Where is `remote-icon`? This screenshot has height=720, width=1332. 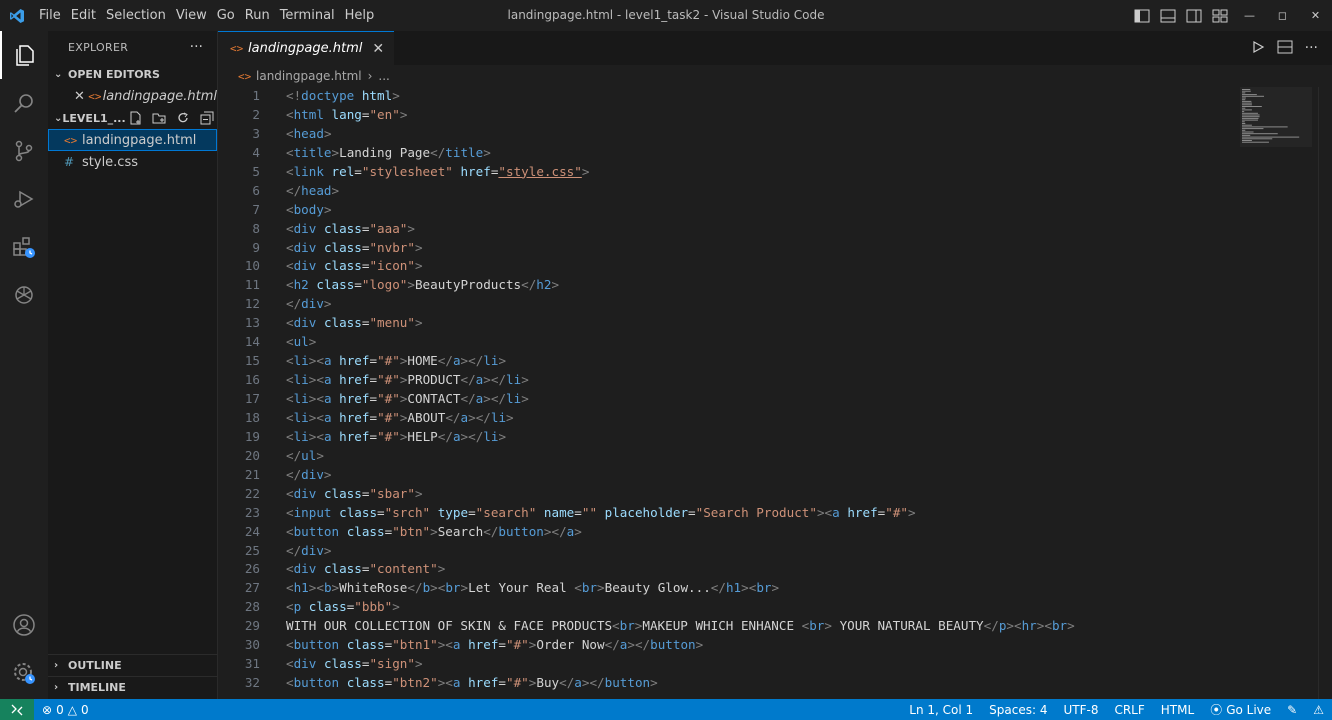
remote-icon is located at coordinates (17, 709).